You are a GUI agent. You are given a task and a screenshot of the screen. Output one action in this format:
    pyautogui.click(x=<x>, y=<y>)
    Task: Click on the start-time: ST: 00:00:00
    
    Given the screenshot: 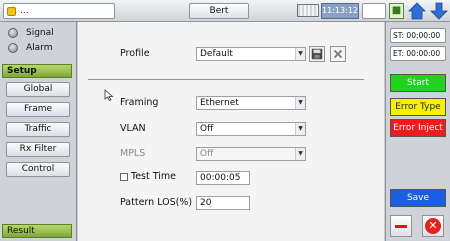 What is the action you would take?
    pyautogui.click(x=418, y=35)
    